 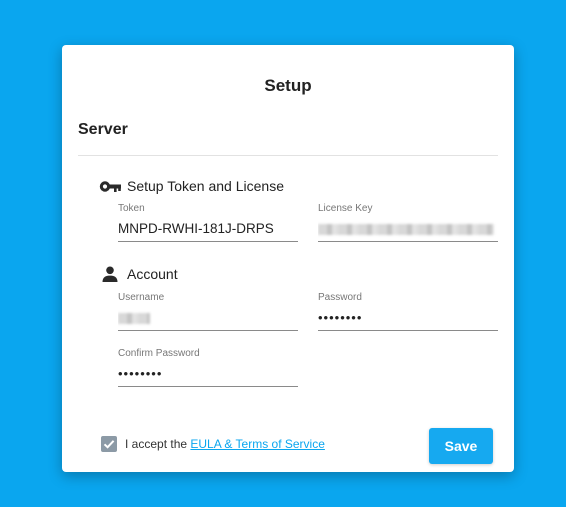 I want to click on account-group-heading: Account, so click(x=138, y=274).